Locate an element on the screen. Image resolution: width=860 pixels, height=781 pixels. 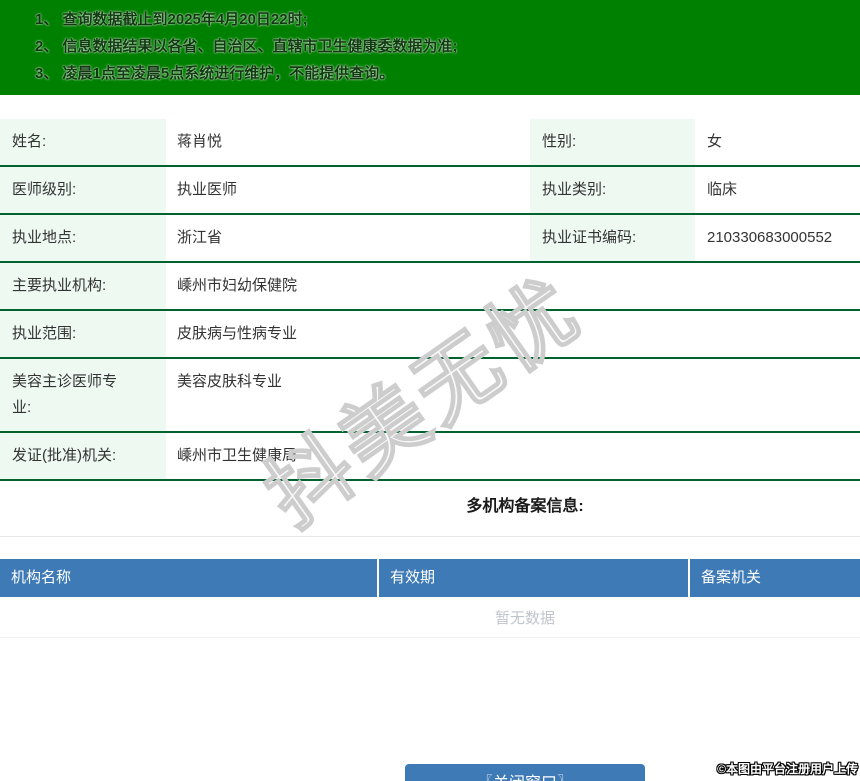
notice-line-3: 3、 凌晨1点至凌晨5点系统进行维护，不能提供查询。 is located at coordinates (447, 73).